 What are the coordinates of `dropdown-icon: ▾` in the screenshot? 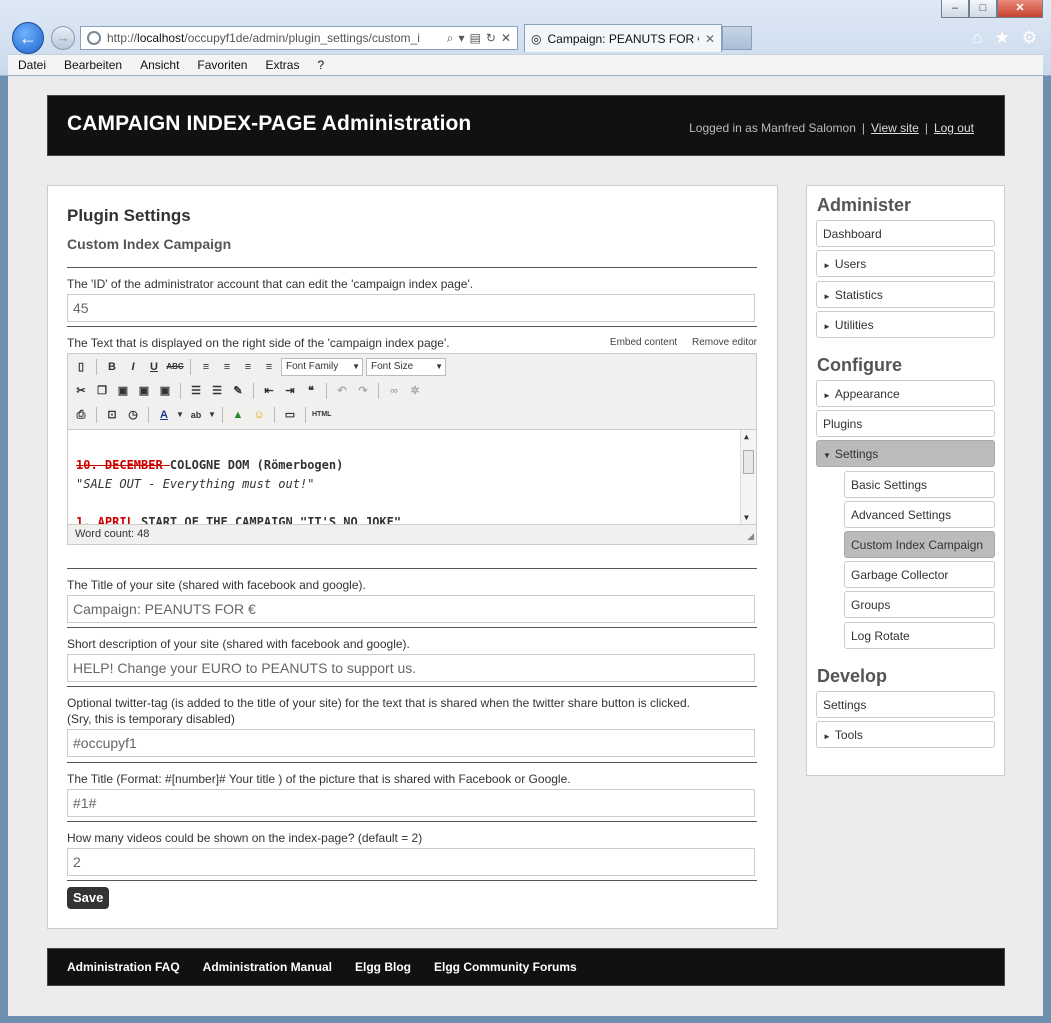 It's located at (462, 38).